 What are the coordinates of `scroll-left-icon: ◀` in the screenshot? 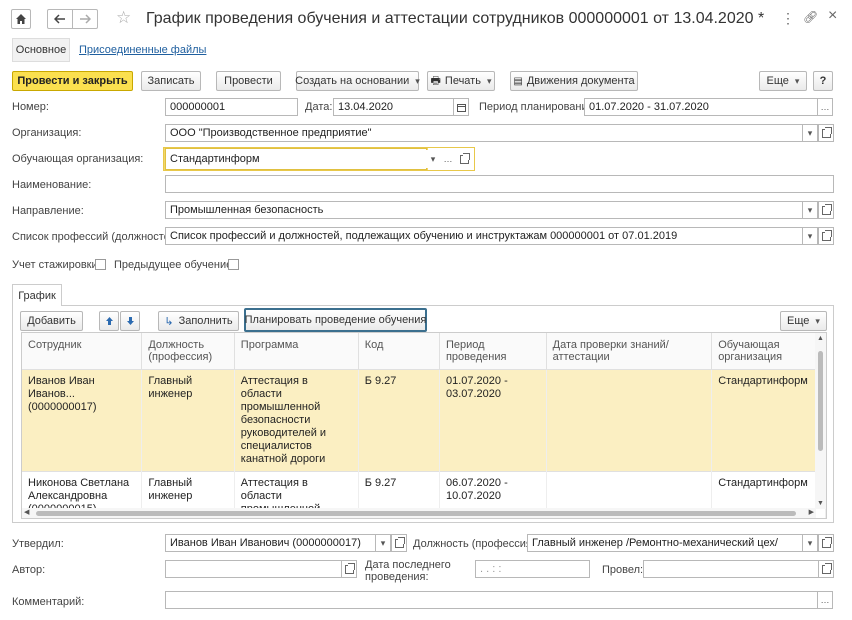 It's located at (26, 512).